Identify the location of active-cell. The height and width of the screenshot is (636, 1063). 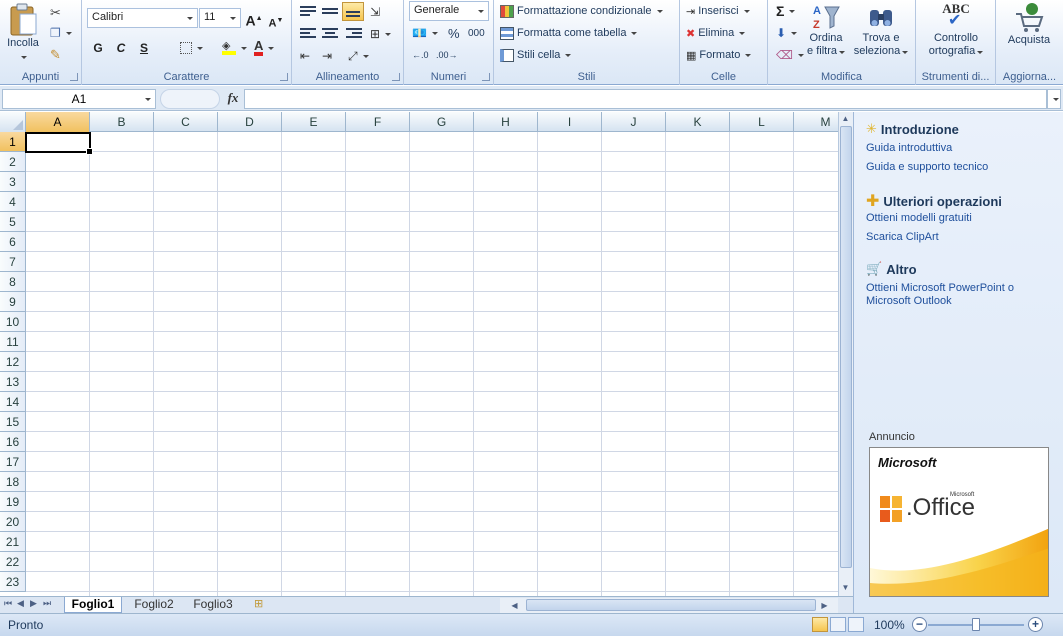
(59, 143).